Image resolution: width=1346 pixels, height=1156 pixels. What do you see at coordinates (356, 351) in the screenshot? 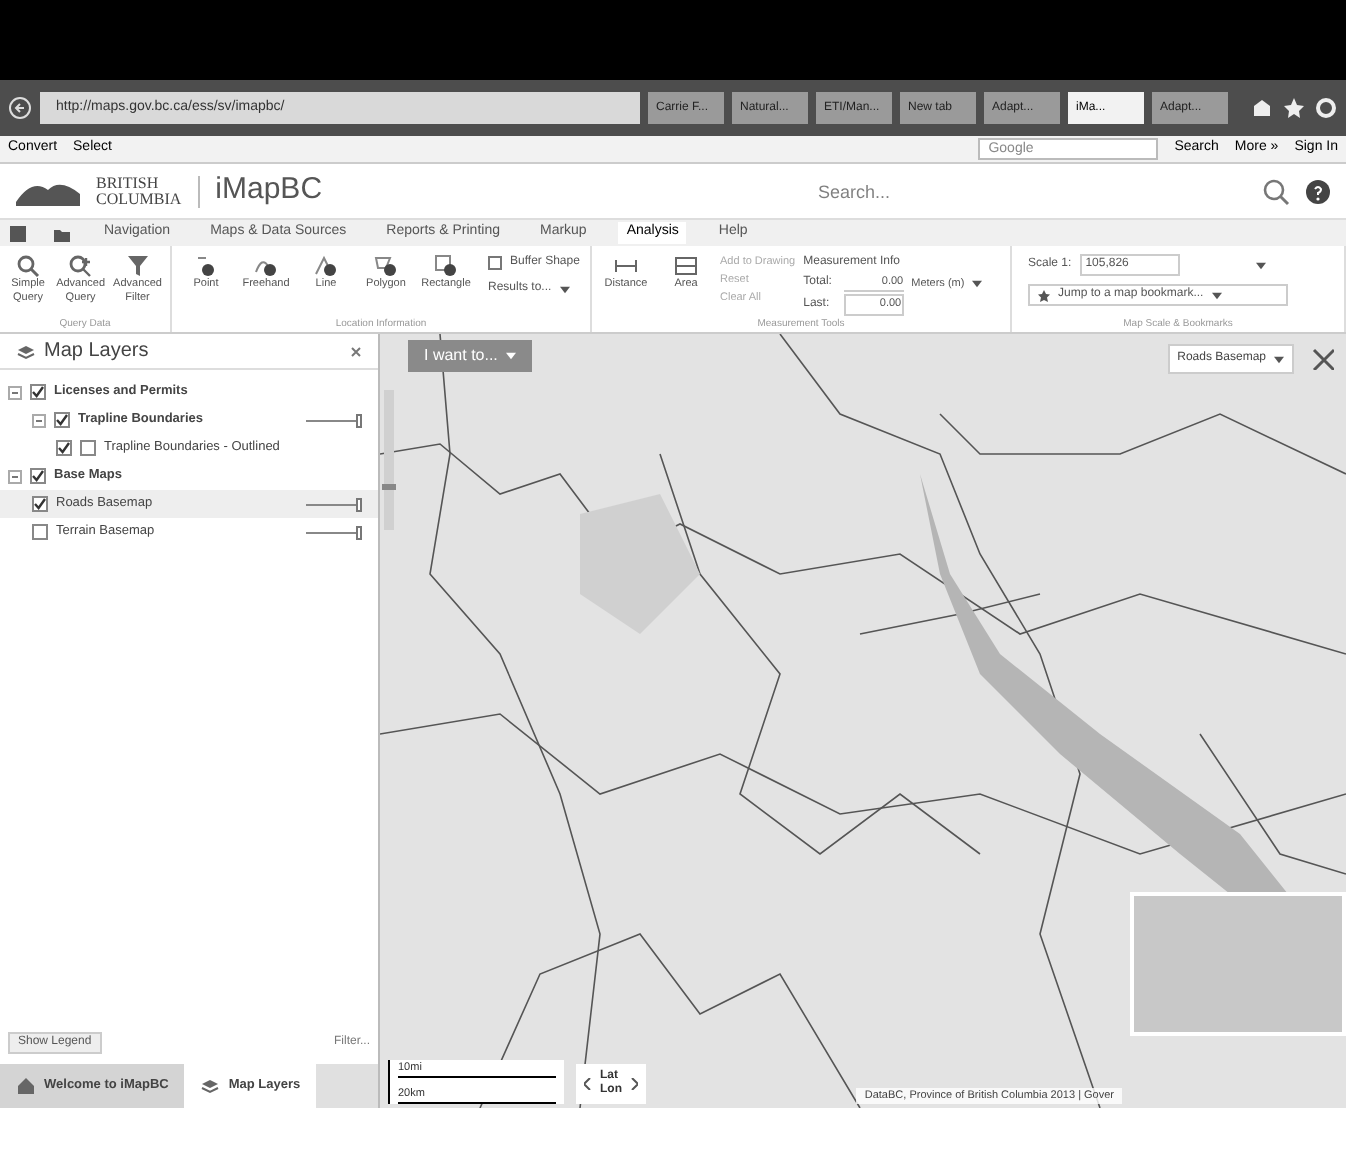
I see `close-icon` at bounding box center [356, 351].